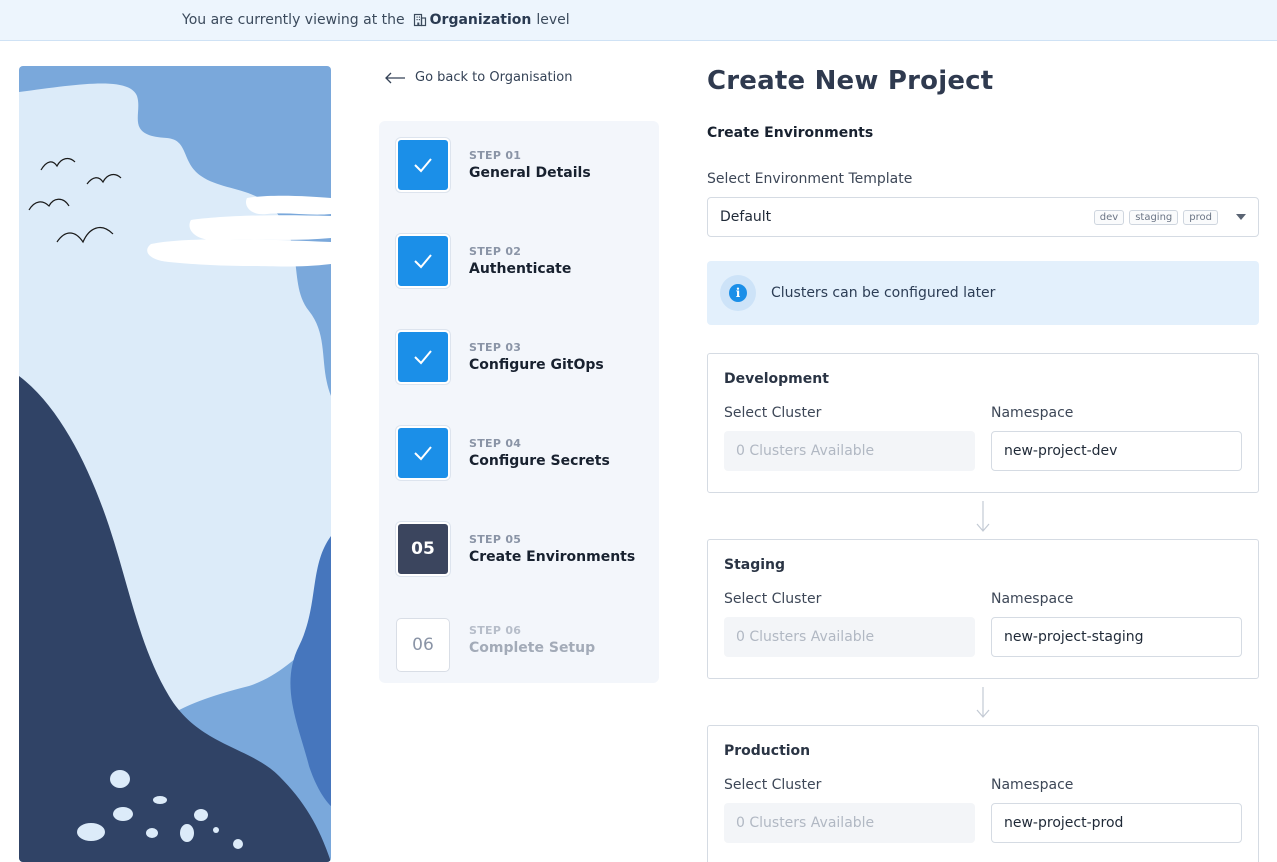 The height and width of the screenshot is (862, 1277). Describe the element at coordinates (494, 77) in the screenshot. I see `go-back-label: Go back to Organisation` at that location.